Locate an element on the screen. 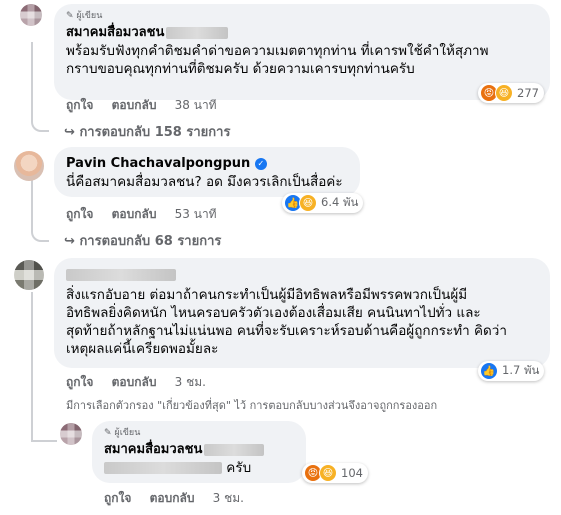 The width and height of the screenshot is (561, 515). comment-actions: ถูกใจ ตอบกลับ 38 นาที is located at coordinates (148, 105).